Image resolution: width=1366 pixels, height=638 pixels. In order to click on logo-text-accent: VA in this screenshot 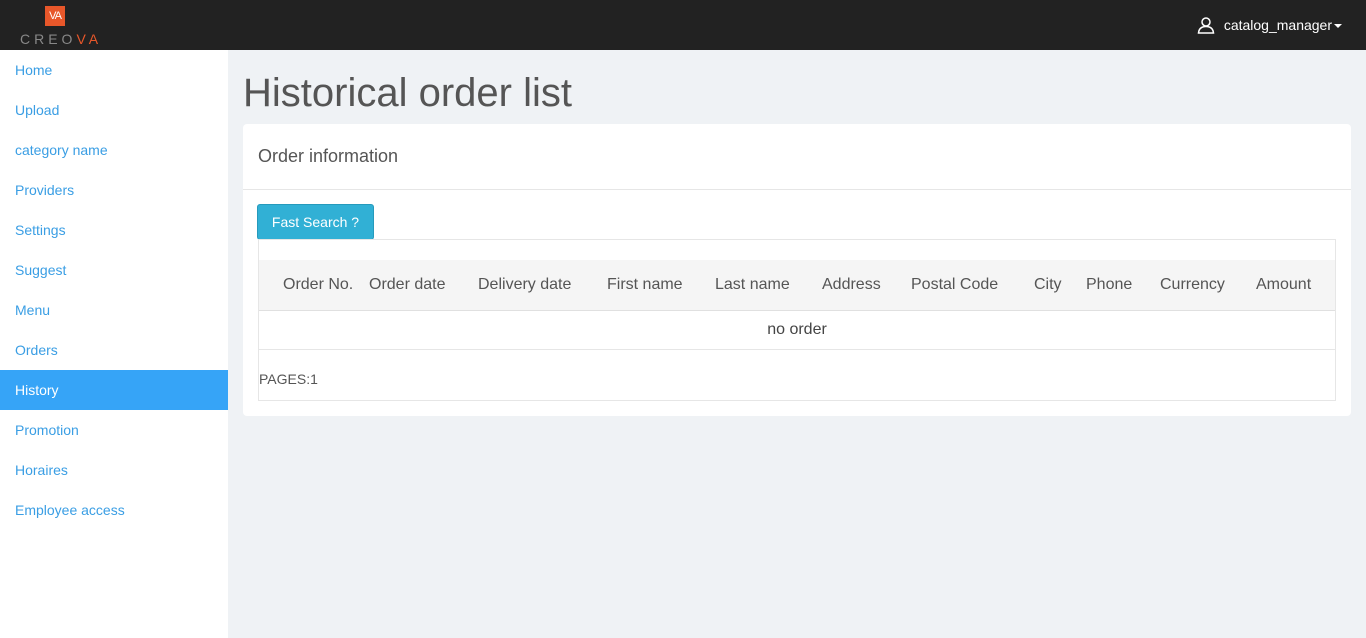, I will do `click(89, 39)`.